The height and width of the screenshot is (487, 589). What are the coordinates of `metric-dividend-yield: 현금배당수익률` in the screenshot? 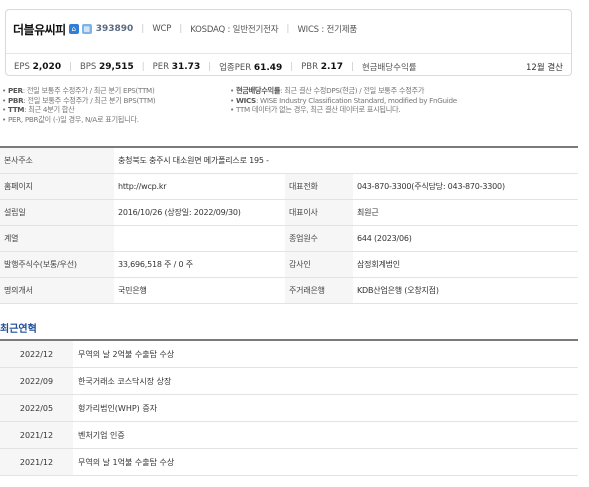 It's located at (389, 68).